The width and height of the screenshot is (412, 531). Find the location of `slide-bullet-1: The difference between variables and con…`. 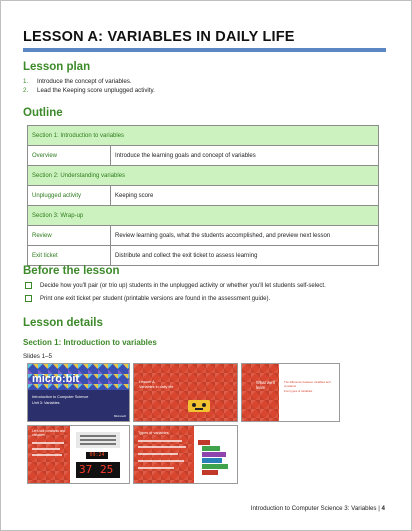

slide-bullet-1: The difference between variables and con… is located at coordinates (307, 384).